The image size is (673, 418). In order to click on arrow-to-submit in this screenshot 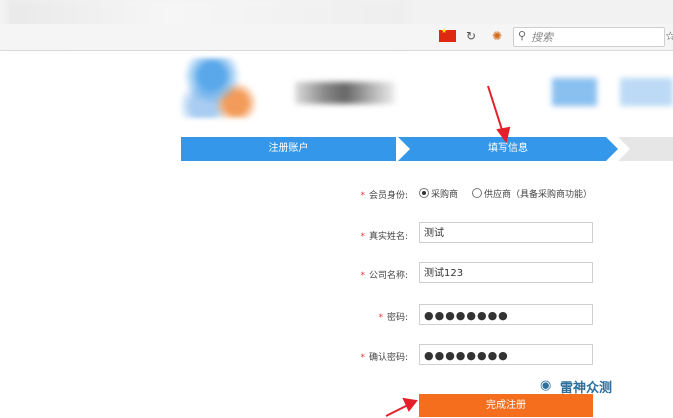, I will do `click(401, 407)`.